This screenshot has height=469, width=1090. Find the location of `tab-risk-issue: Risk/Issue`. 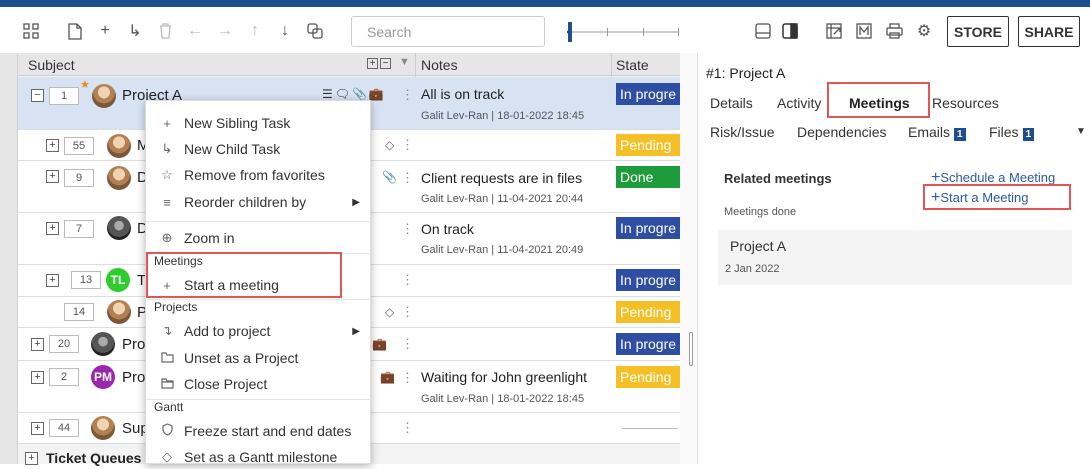

tab-risk-issue: Risk/Issue is located at coordinates (742, 132).